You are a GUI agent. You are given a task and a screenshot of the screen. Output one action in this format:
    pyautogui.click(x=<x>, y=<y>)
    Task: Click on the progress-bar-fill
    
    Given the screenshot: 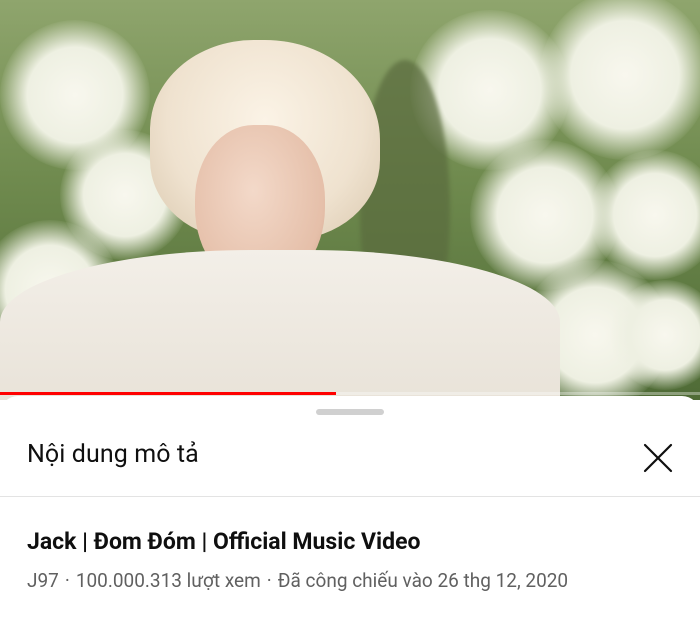 What is the action you would take?
    pyautogui.click(x=168, y=393)
    